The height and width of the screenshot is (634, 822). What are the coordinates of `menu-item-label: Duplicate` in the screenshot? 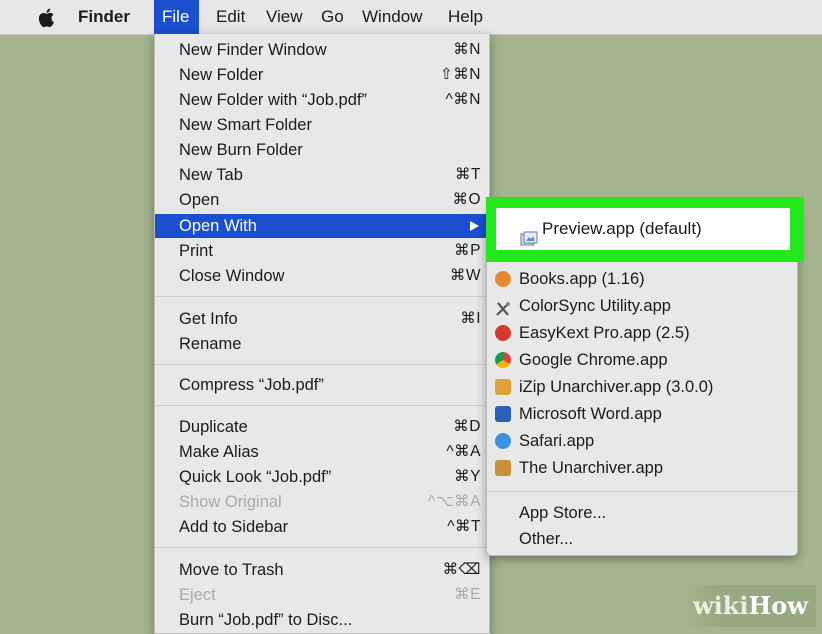 It's located at (213, 427).